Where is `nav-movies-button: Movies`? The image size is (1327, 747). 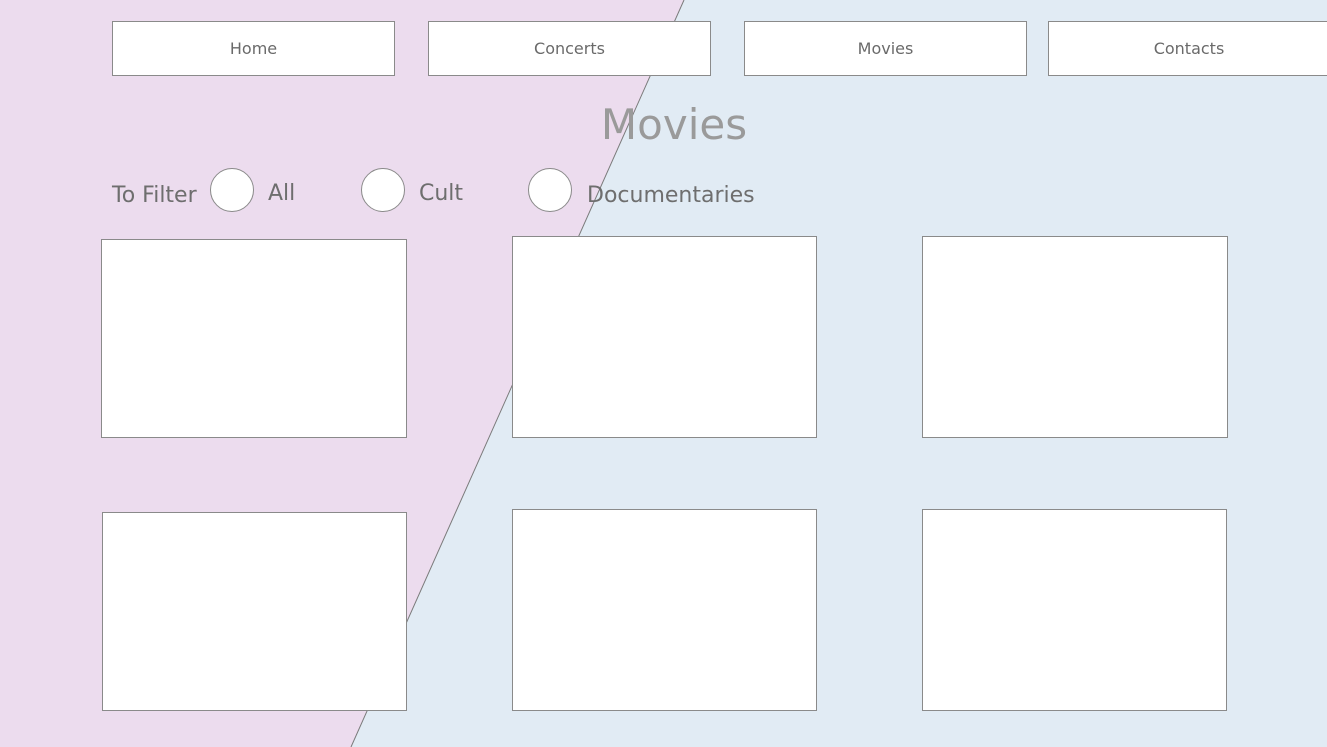
nav-movies-button: Movies is located at coordinates (885, 48).